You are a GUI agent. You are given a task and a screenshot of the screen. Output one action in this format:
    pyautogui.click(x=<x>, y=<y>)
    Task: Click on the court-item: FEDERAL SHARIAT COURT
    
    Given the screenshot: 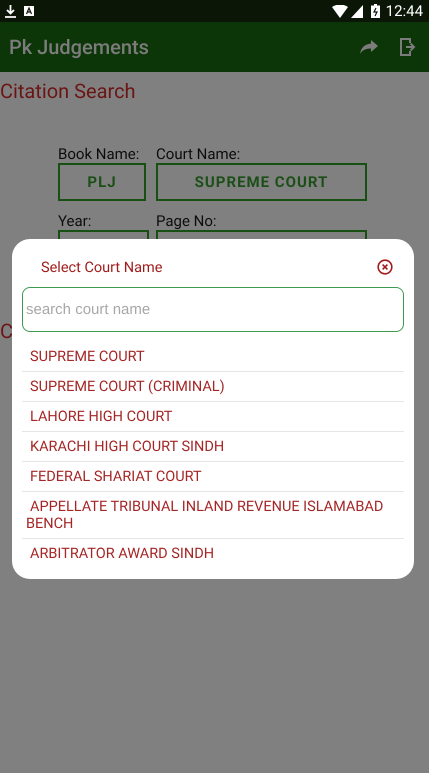 What is the action you would take?
    pyautogui.click(x=213, y=477)
    